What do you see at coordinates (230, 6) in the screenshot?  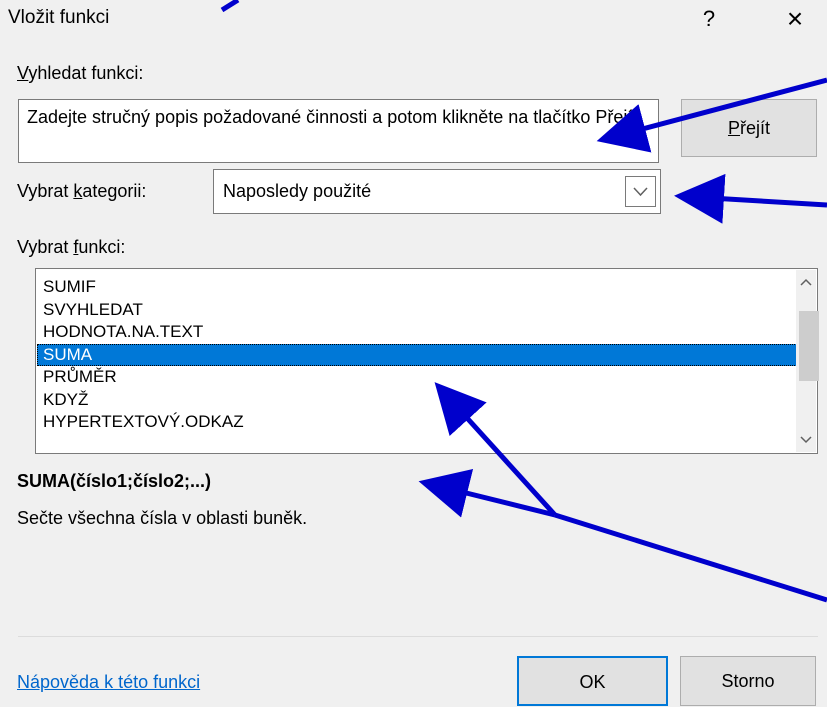 I see `annotation-arrow-top` at bounding box center [230, 6].